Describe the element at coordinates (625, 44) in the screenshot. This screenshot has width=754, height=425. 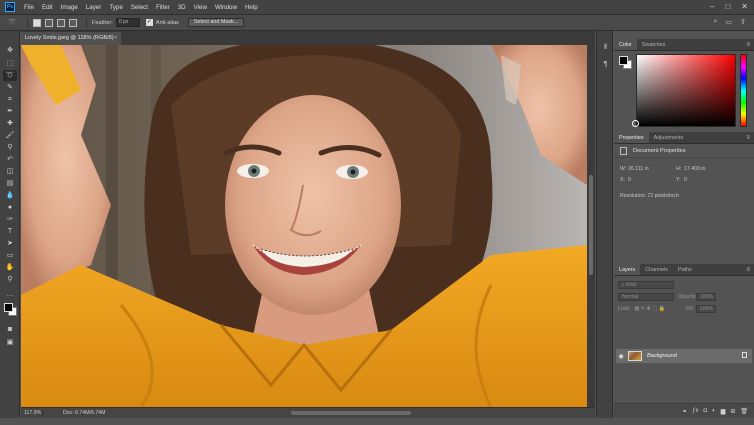
I see `tab-color: Color` at that location.